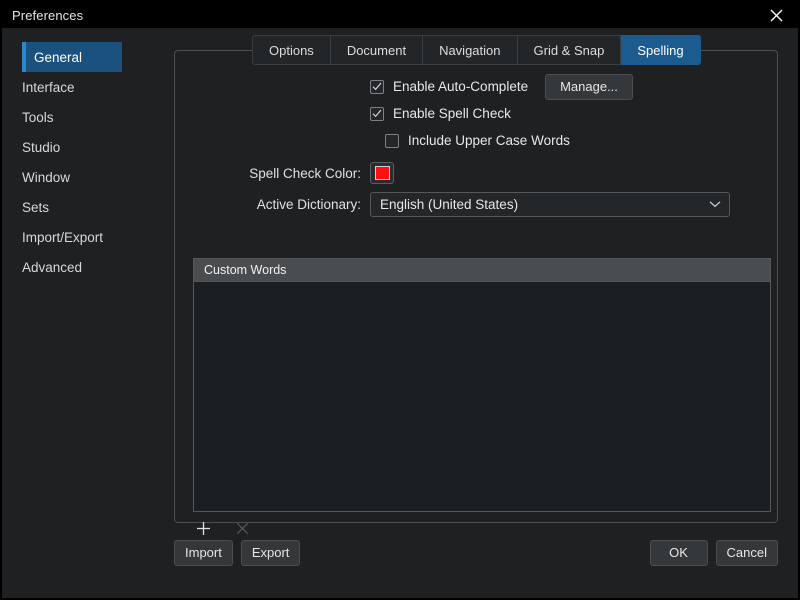 Image resolution: width=800 pixels, height=600 pixels. I want to click on sidebar-item-import-export: Import/Export, so click(82, 237).